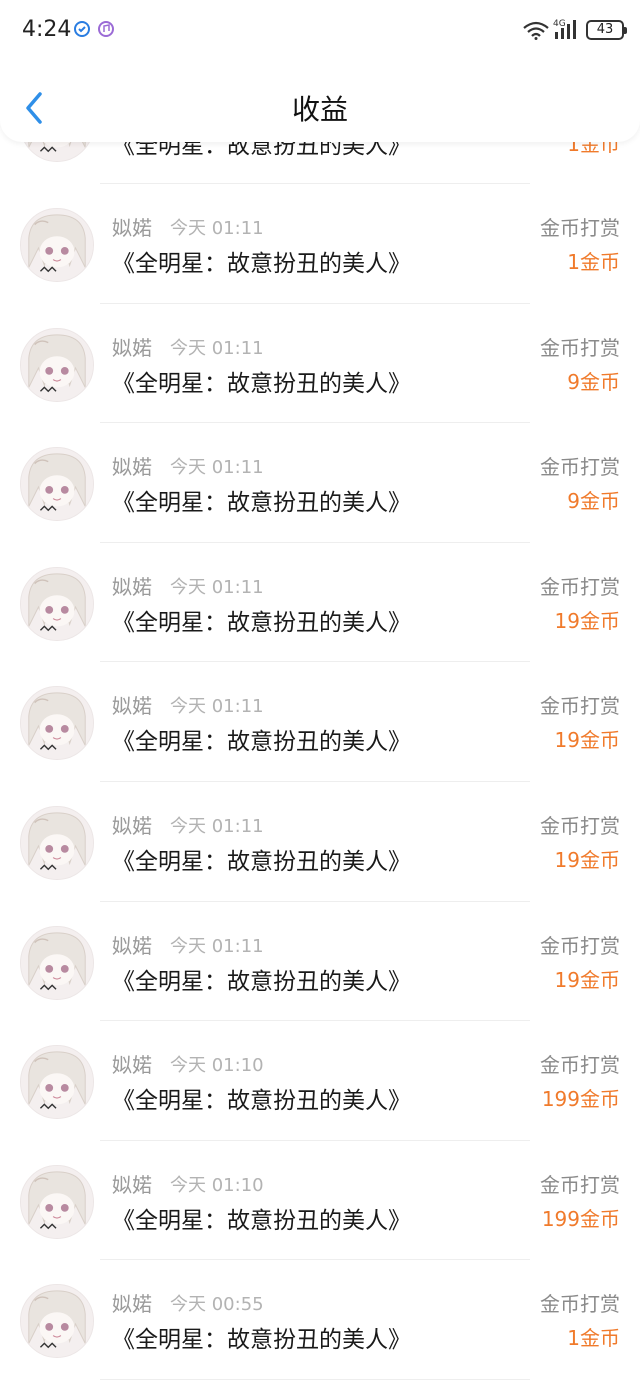  What do you see at coordinates (106, 29) in the screenshot?
I see `music-icon` at bounding box center [106, 29].